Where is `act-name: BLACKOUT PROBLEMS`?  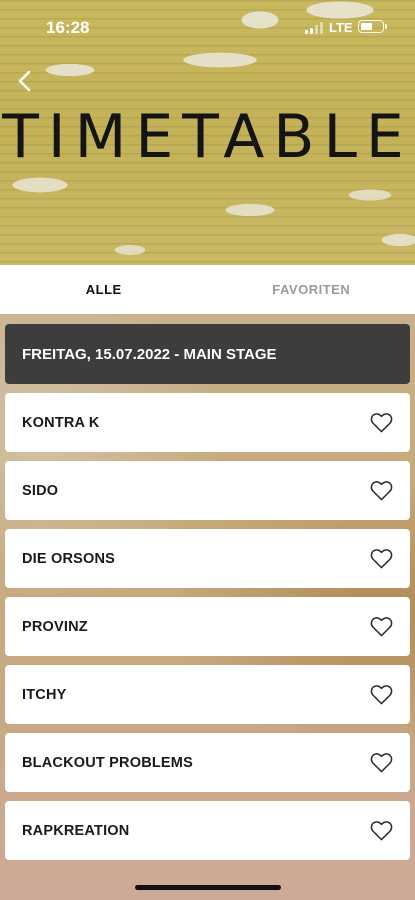
act-name: BLACKOUT PROBLEMS is located at coordinates (107, 762).